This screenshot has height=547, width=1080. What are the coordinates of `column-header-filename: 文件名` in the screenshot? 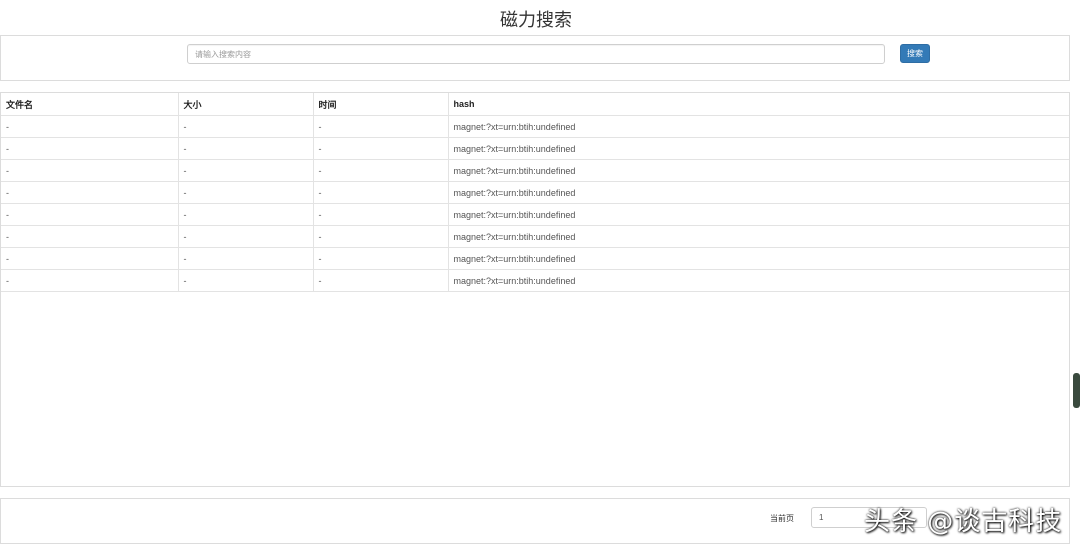 It's located at (90, 104).